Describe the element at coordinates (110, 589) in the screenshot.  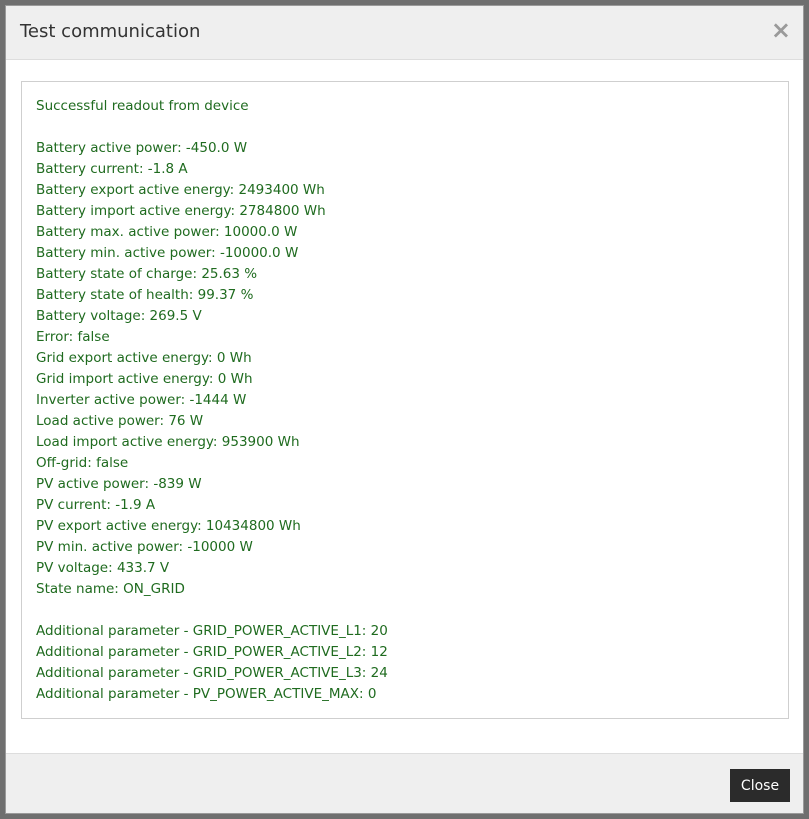
I see `readout-line: State name: ON_GRID` at that location.